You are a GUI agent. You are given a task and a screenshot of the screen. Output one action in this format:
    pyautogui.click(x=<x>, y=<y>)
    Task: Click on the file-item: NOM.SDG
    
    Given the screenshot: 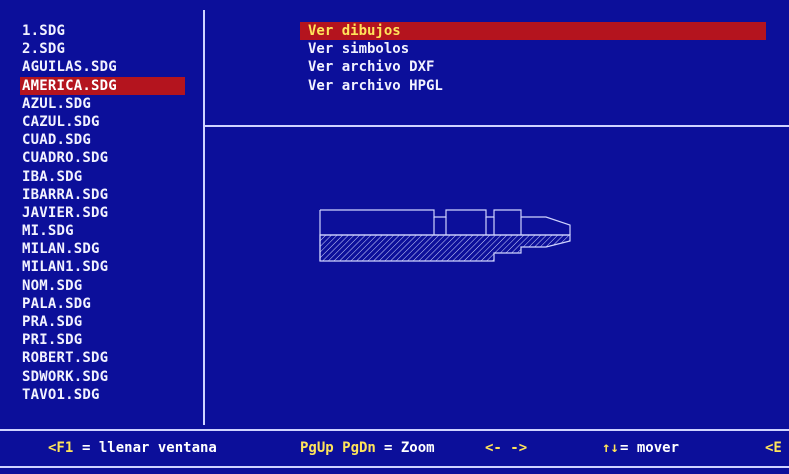 What is the action you would take?
    pyautogui.click(x=102, y=286)
    